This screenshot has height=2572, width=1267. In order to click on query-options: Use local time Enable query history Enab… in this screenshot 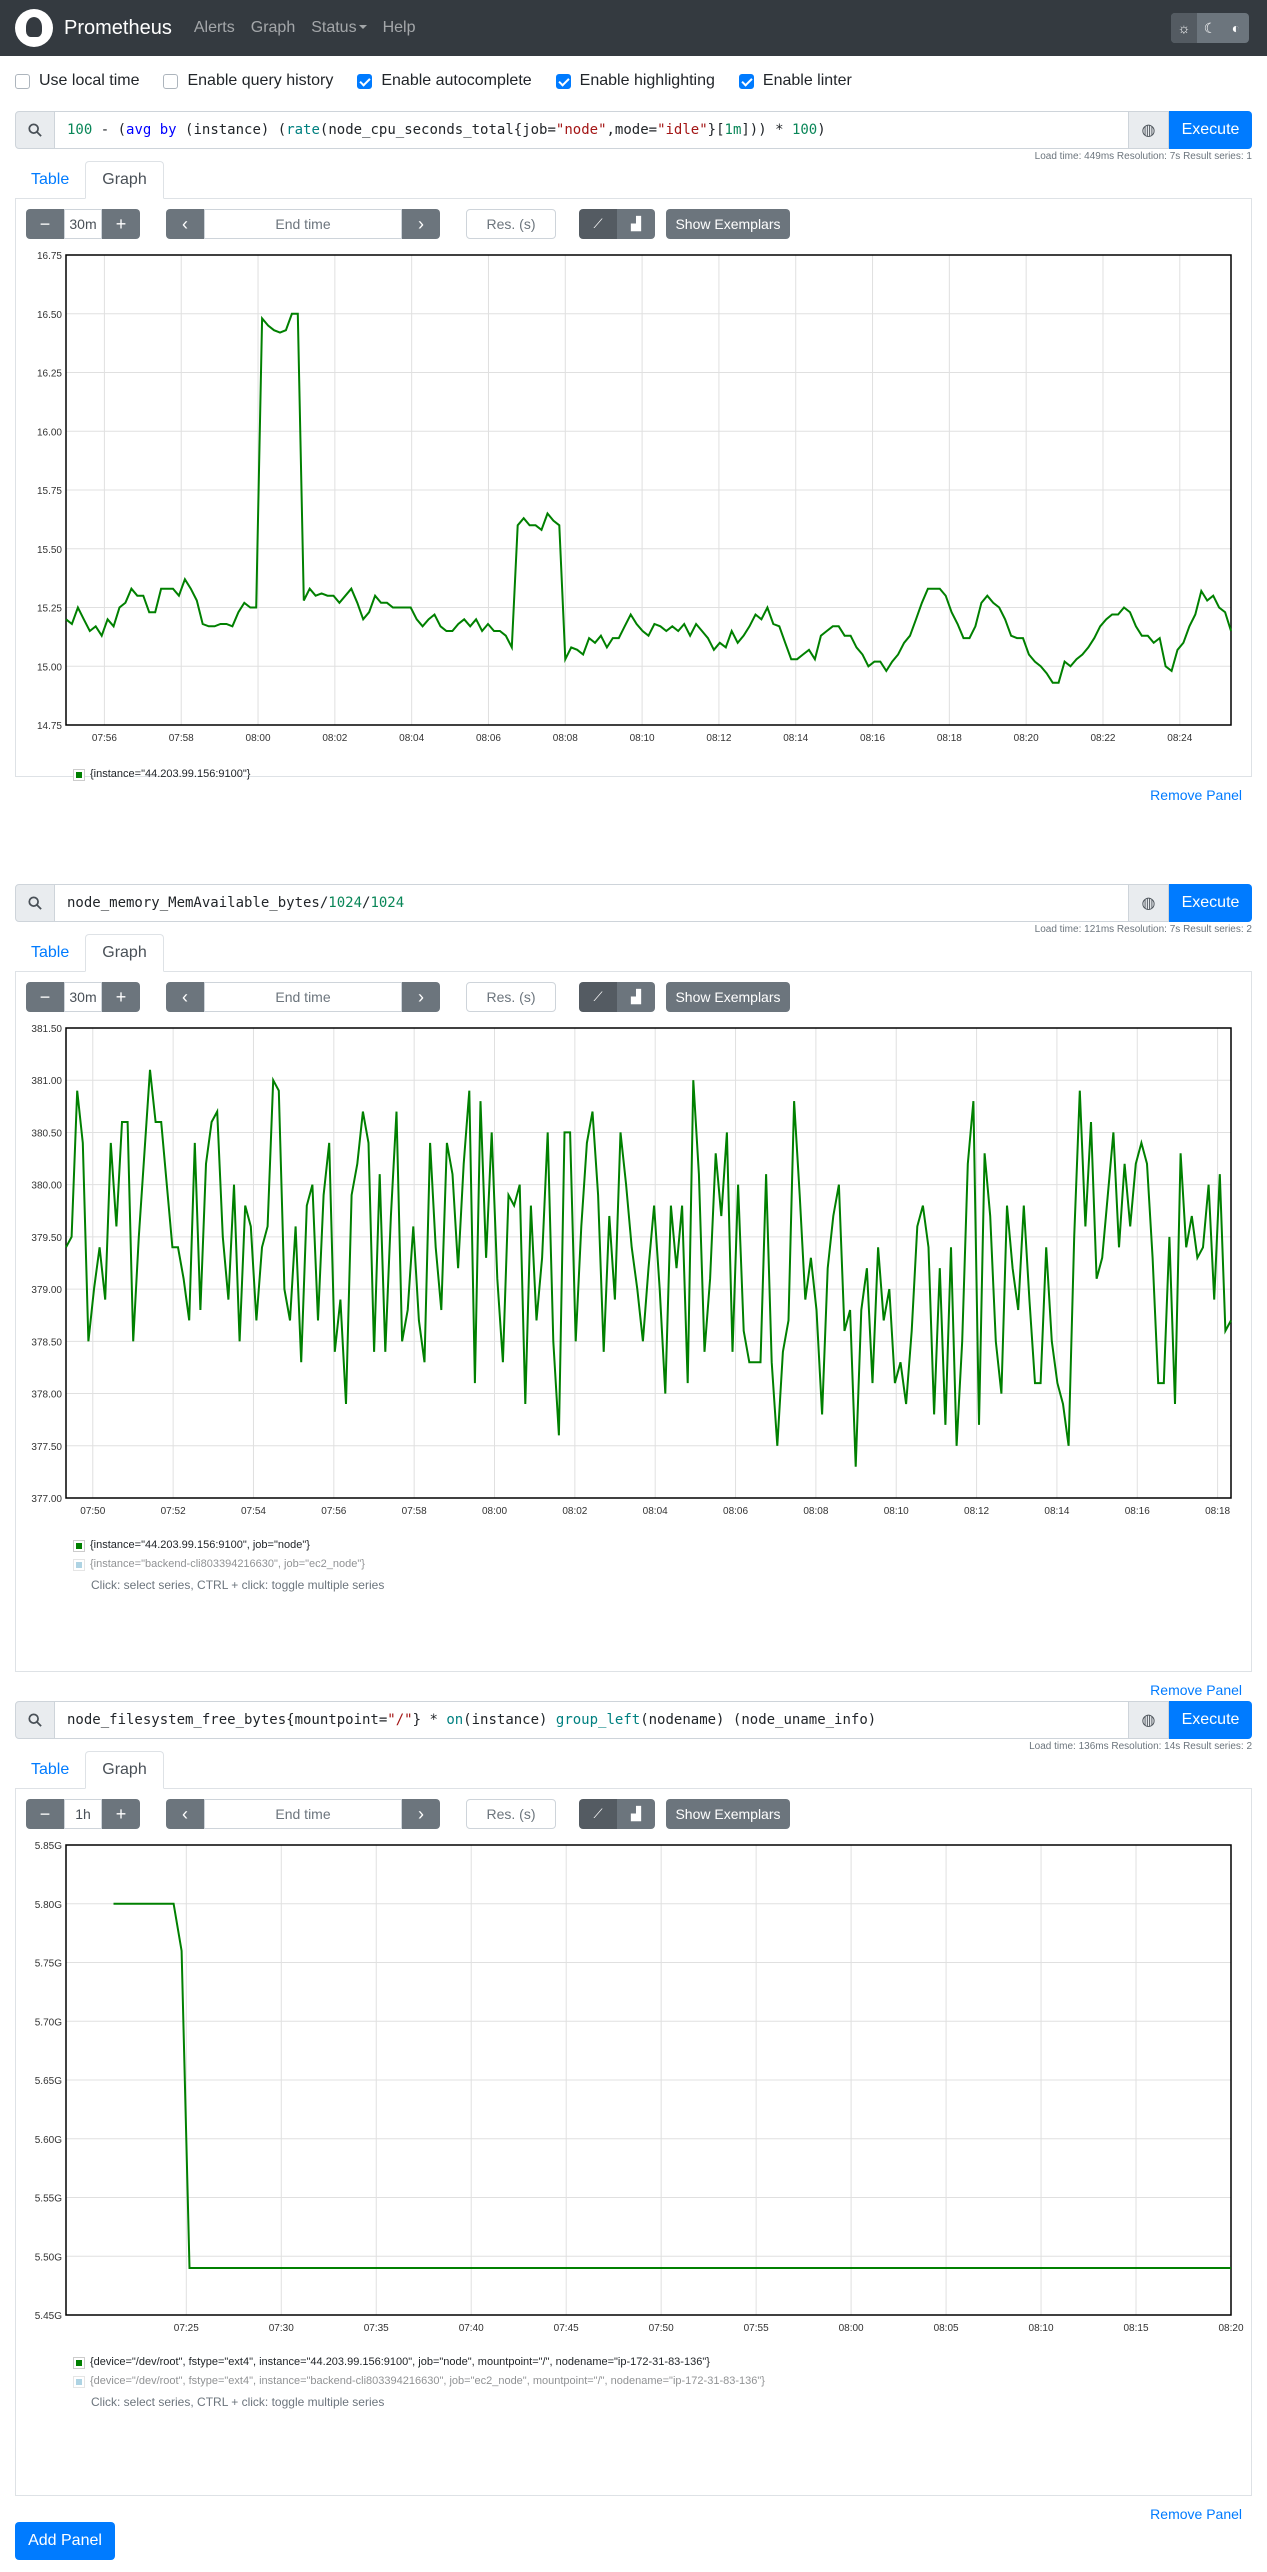, I will do `click(633, 81)`.